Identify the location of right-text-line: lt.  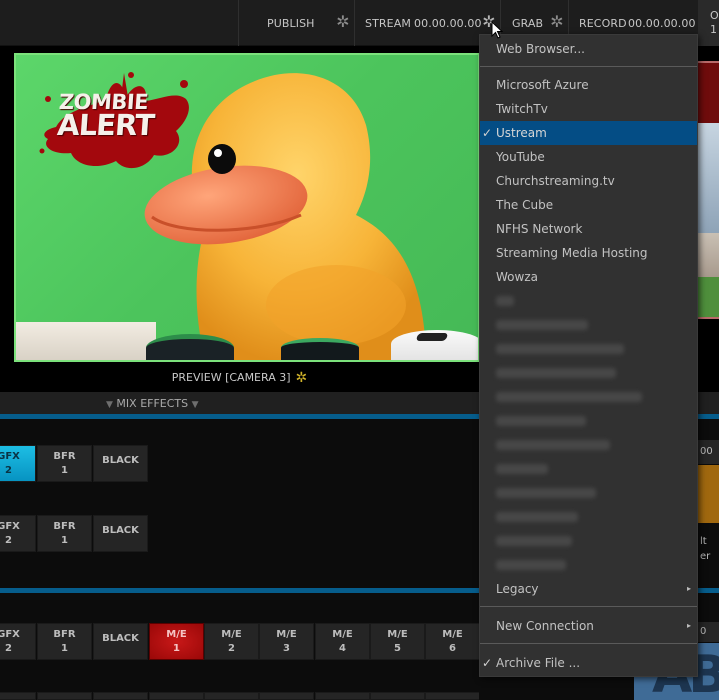
(703, 541).